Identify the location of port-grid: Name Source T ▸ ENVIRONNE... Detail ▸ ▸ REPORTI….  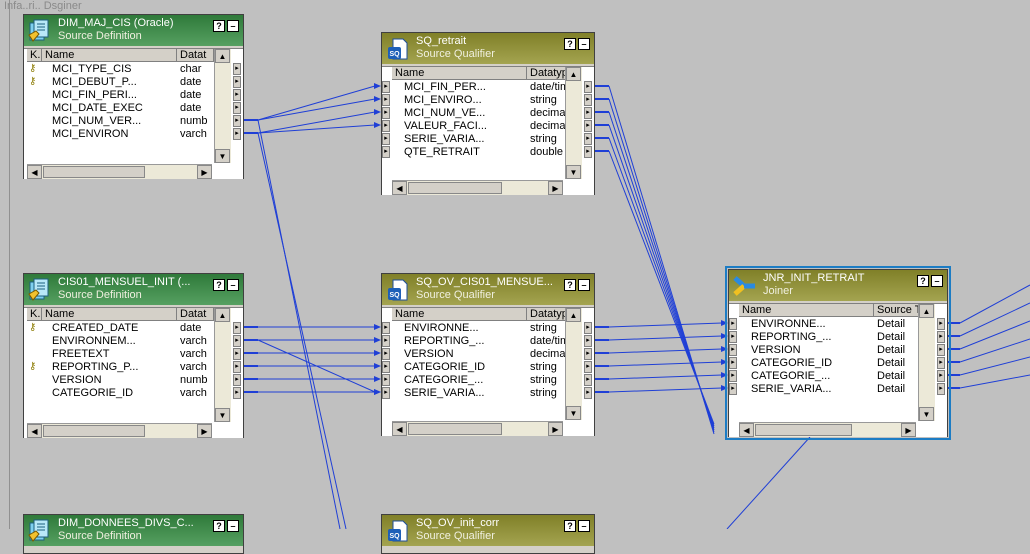
(838, 370).